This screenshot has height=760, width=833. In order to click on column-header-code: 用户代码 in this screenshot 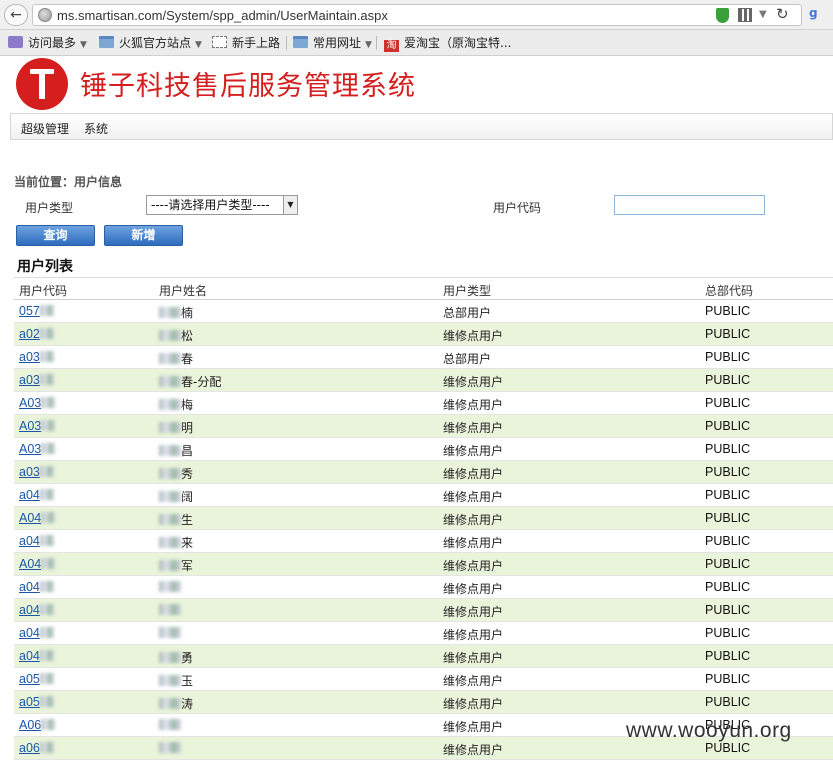, I will do `click(43, 290)`.